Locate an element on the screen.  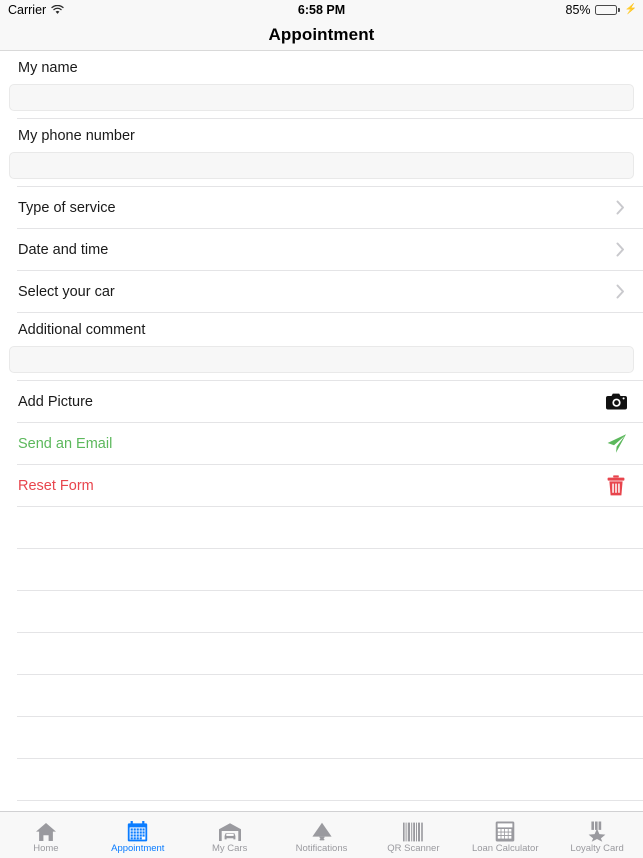
tab-loan-calculator: Loan Calculator is located at coordinates (505, 835).